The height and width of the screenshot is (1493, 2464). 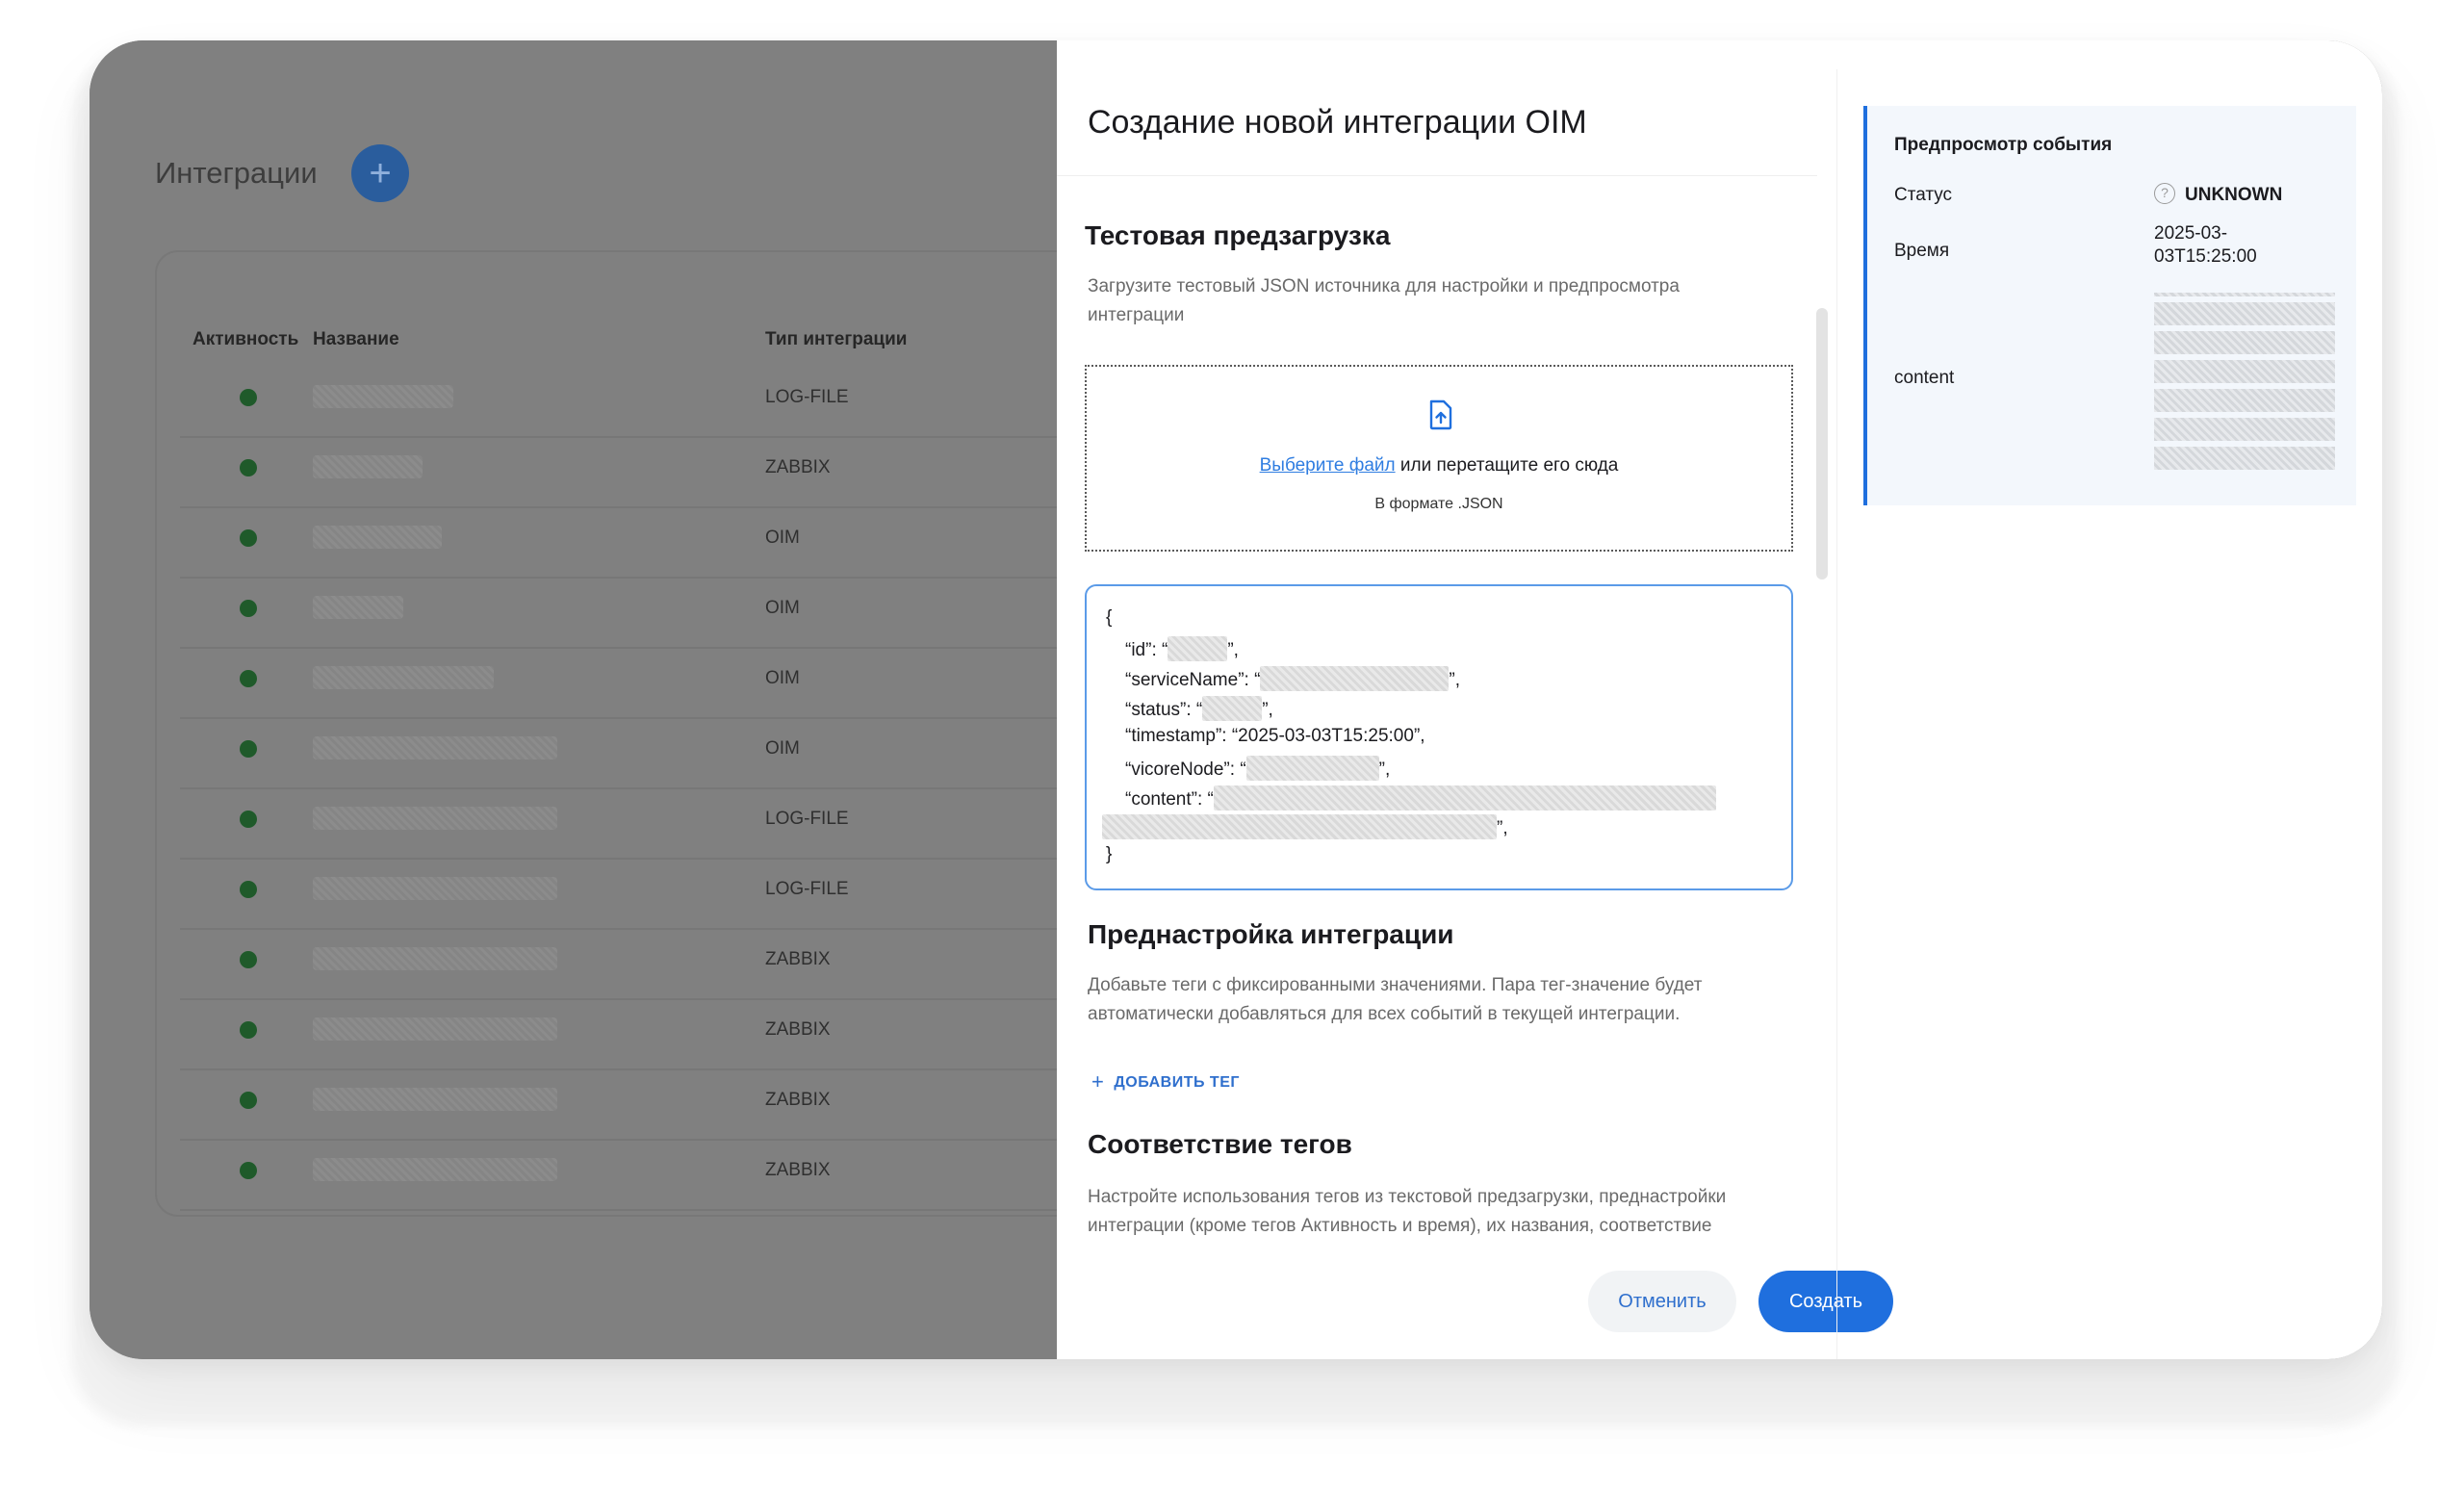 I want to click on json-field-status: “status”: “”,, so click(x=1199, y=708).